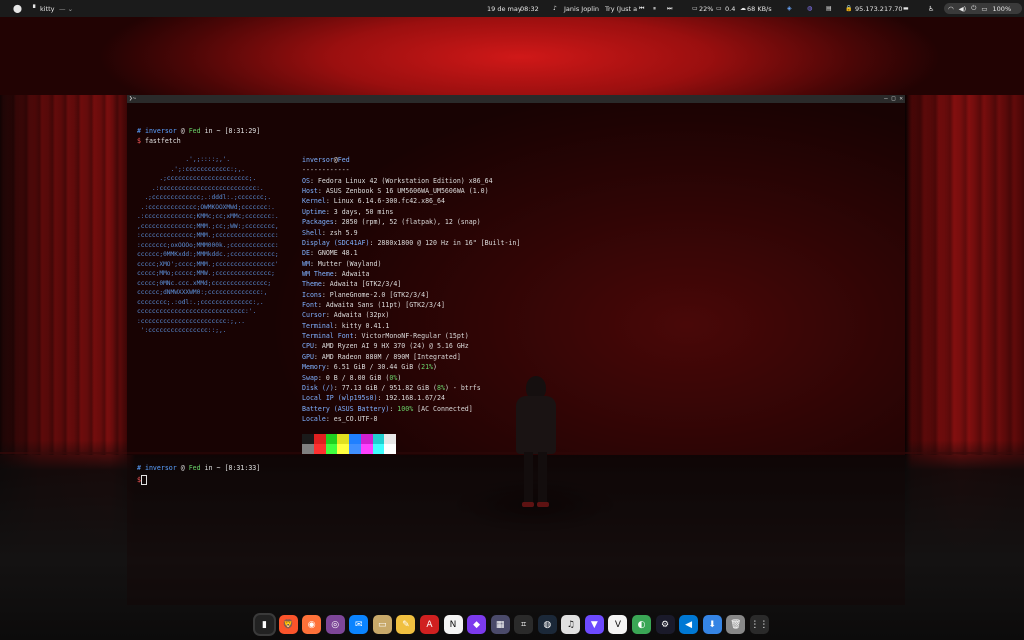 Image resolution: width=1024 pixels, height=640 pixels. Describe the element at coordinates (829, 8) in the screenshot. I see `clipboard-icon: ▤` at that location.